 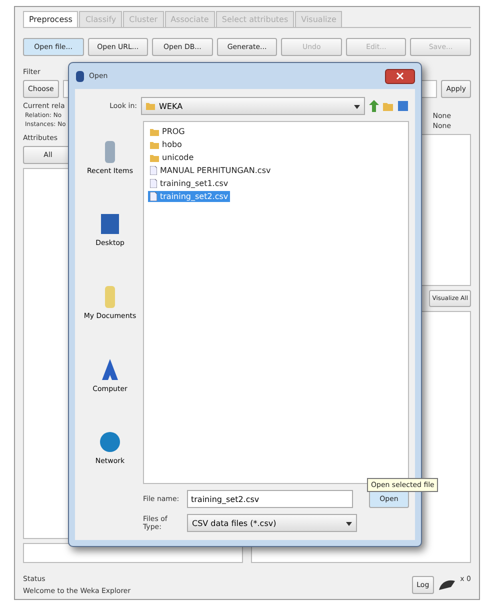 What do you see at coordinates (167, 131) in the screenshot?
I see `file-item: PROG` at bounding box center [167, 131].